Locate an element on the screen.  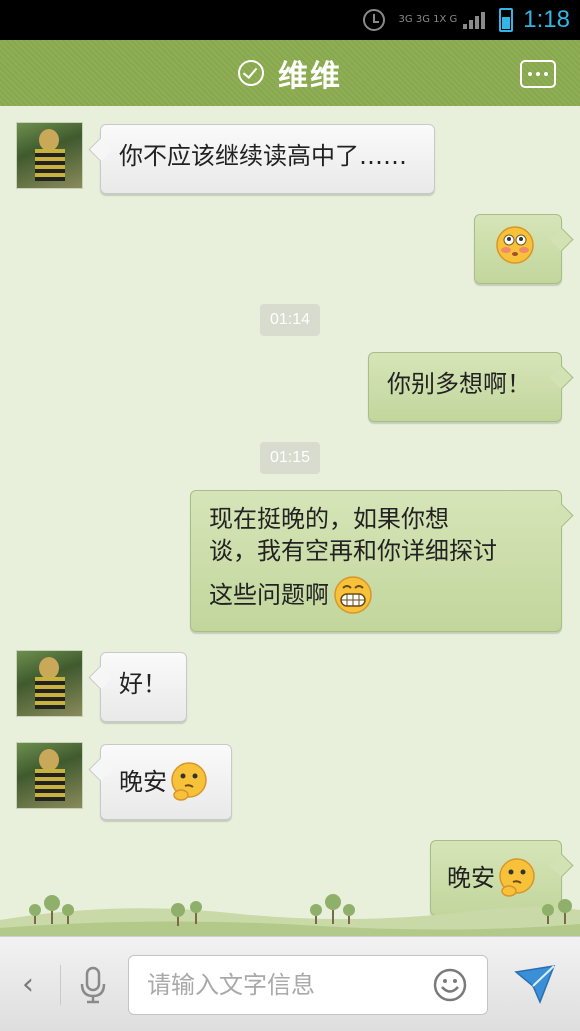
message-text-line: 现在挺晚的，如果你想 is located at coordinates (329, 519).